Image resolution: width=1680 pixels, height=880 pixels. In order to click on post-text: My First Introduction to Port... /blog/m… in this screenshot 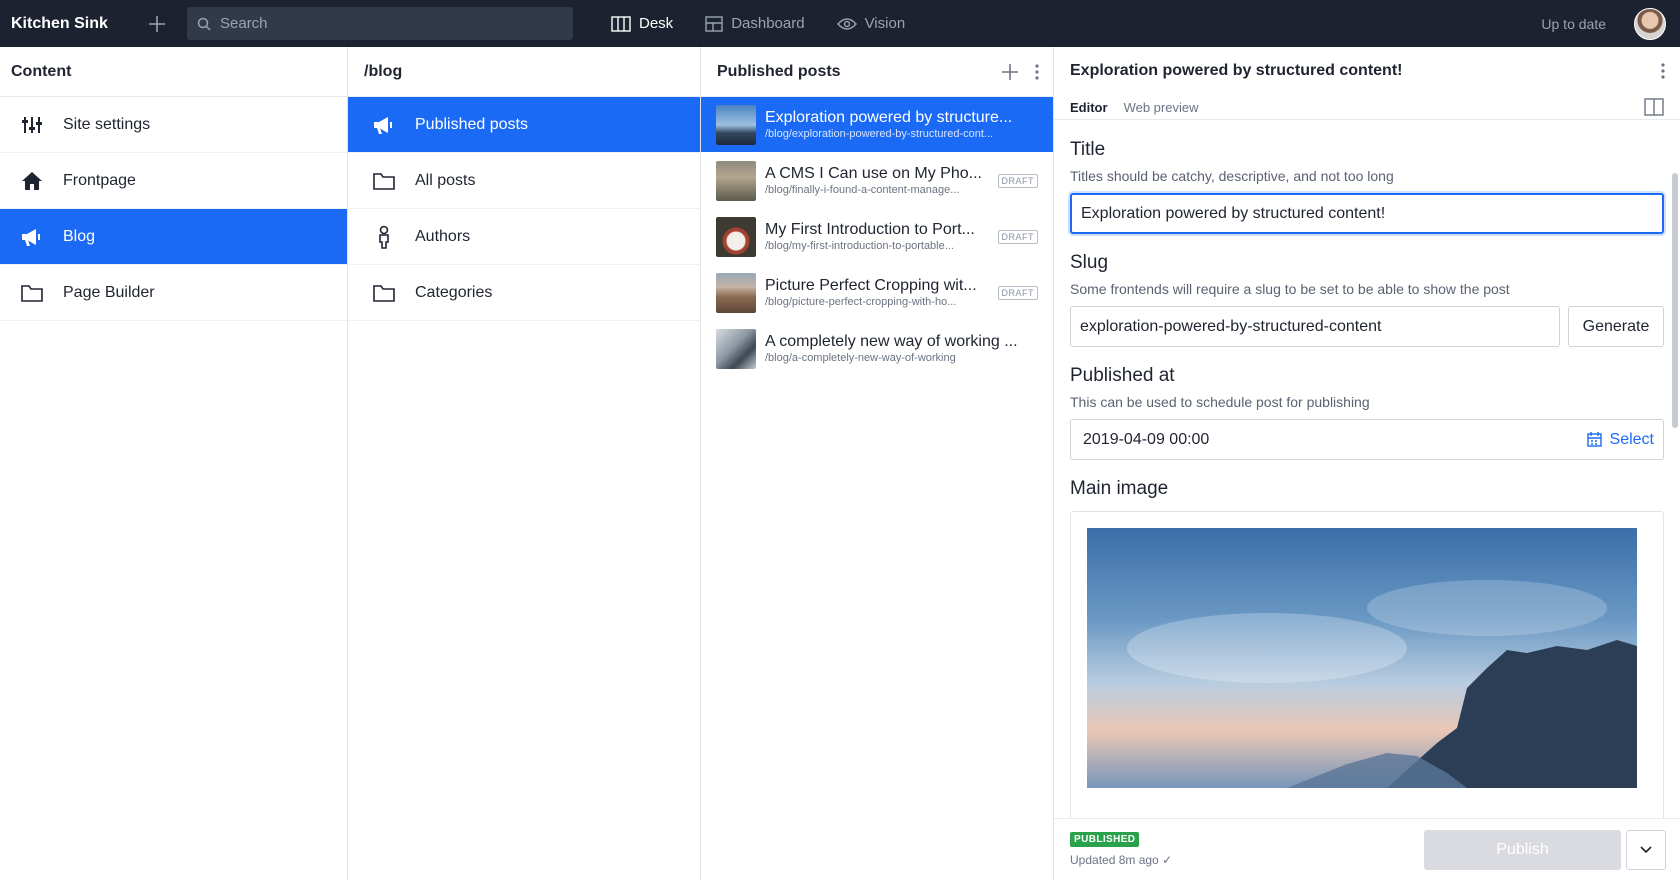, I will do `click(877, 236)`.